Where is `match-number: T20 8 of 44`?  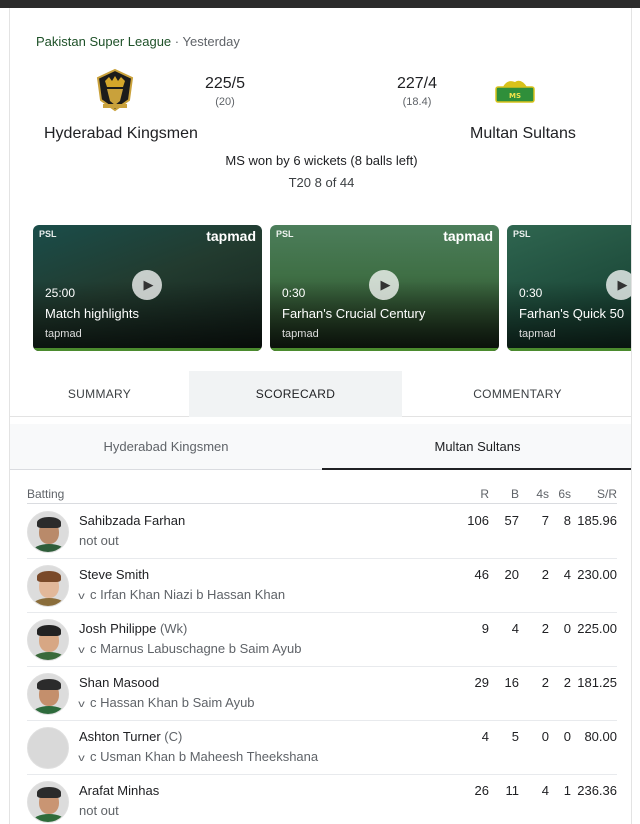
match-number: T20 8 of 44 is located at coordinates (321, 182).